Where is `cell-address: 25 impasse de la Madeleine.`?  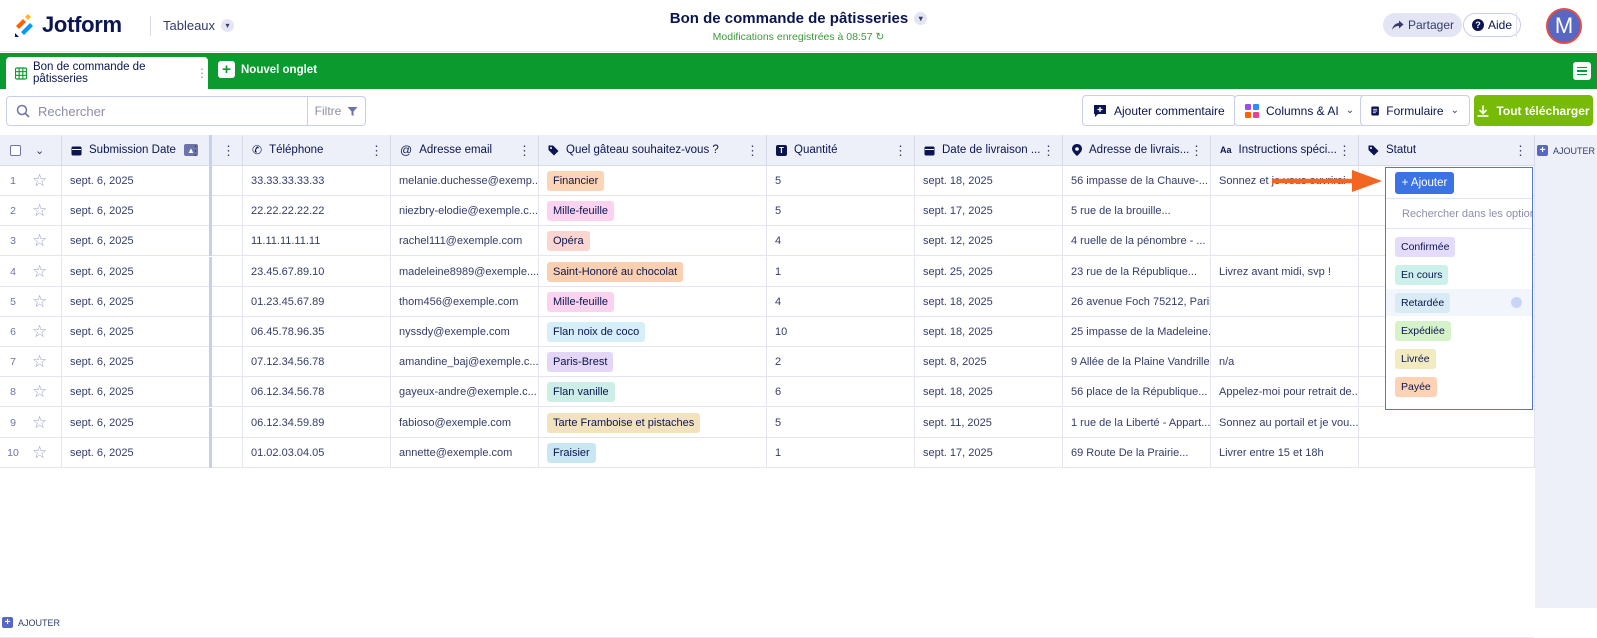
cell-address: 25 impasse de la Madeleine. is located at coordinates (1137, 332).